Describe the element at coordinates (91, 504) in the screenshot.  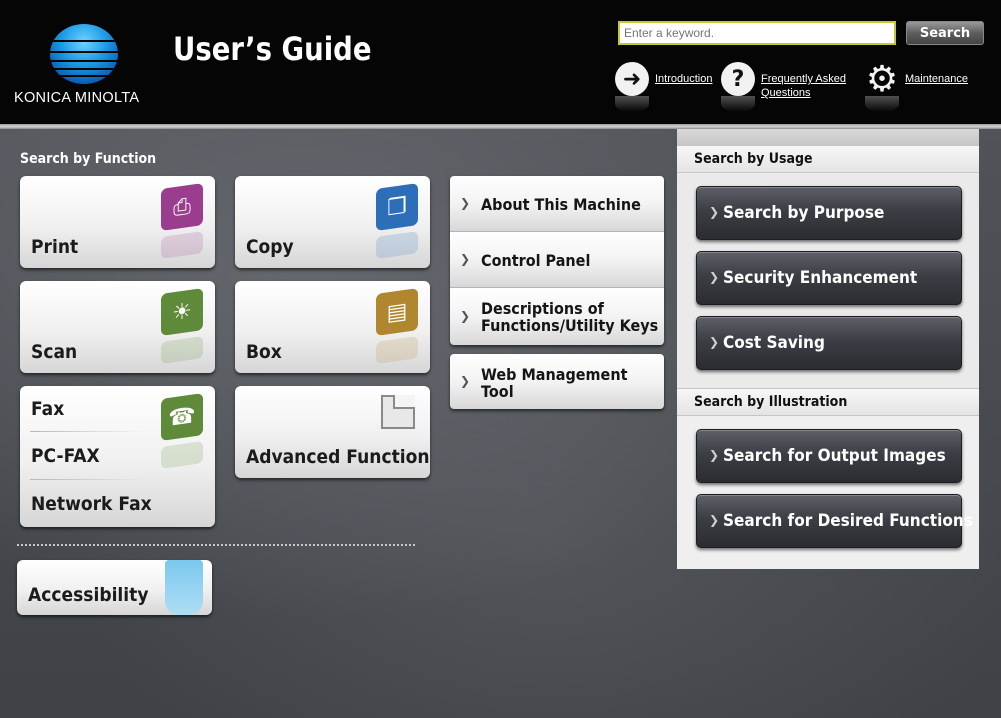
I see `network-fax-label: Network Fax` at that location.